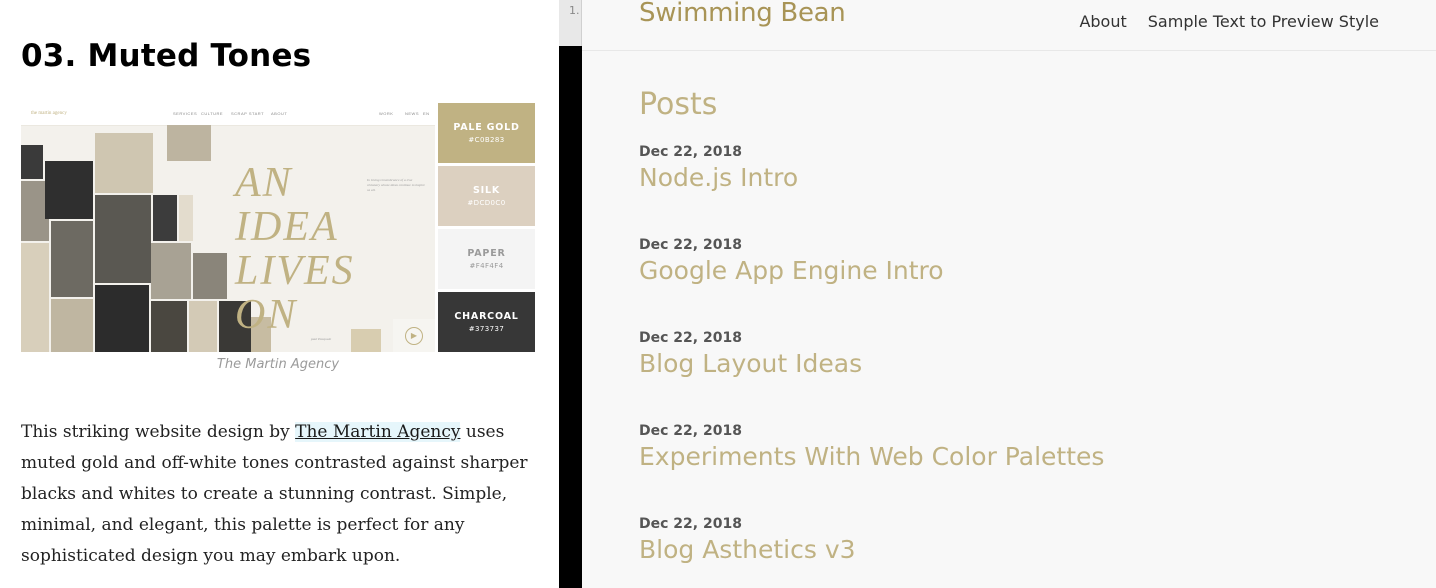  What do you see at coordinates (279, 113) in the screenshot?
I see `screenshot-nav-item: ABOUT` at bounding box center [279, 113].